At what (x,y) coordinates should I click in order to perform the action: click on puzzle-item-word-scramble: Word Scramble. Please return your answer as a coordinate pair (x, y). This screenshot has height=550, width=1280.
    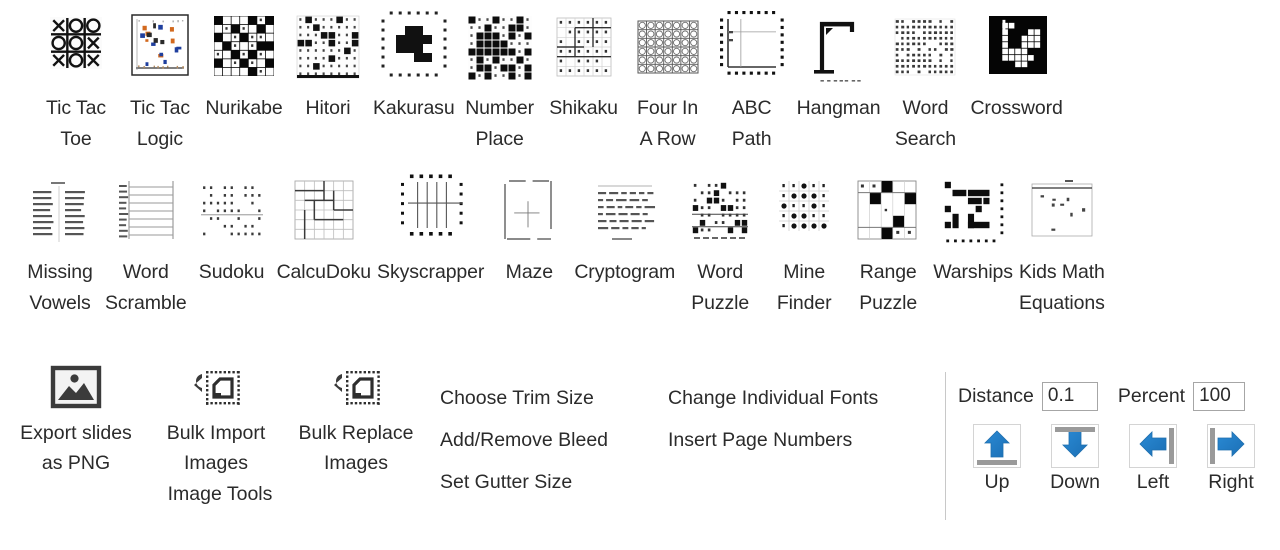
    Looking at the image, I should click on (146, 245).